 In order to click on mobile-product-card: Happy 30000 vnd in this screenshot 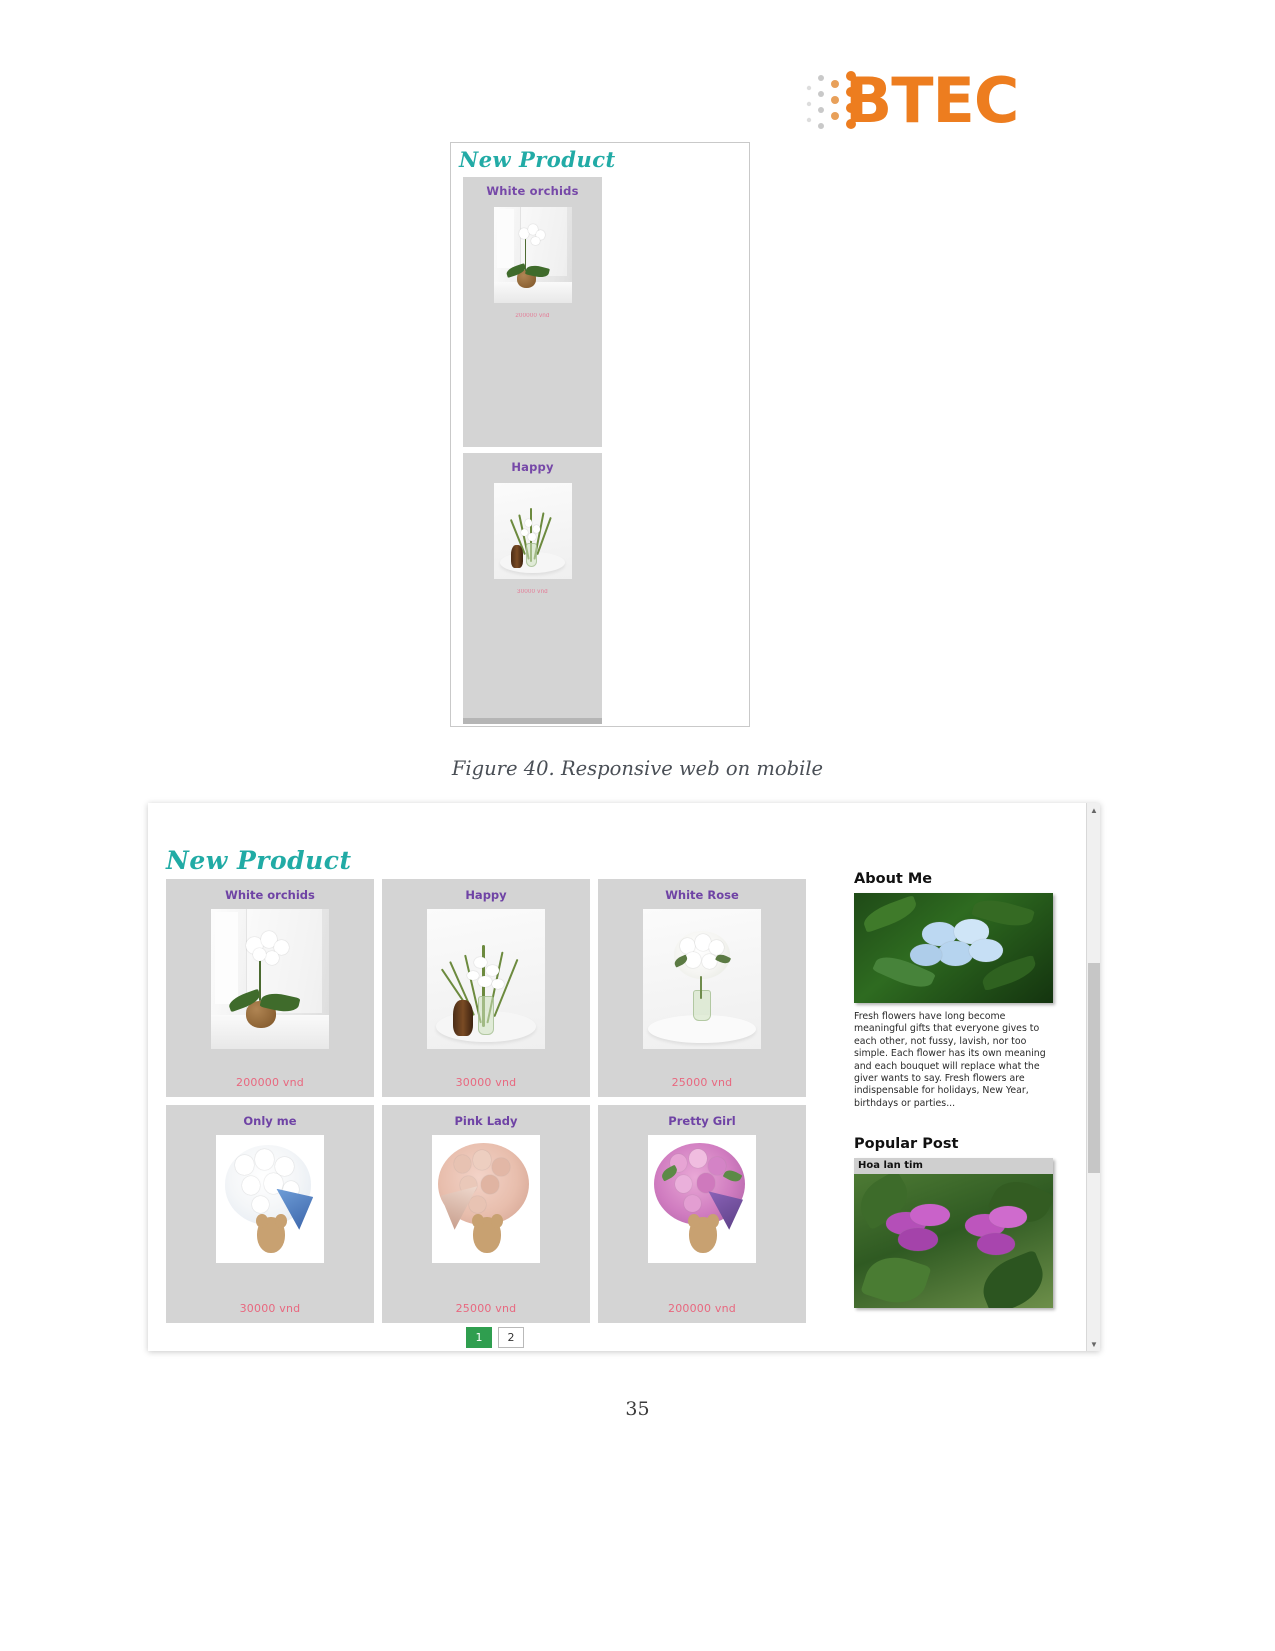, I will do `click(532, 588)`.